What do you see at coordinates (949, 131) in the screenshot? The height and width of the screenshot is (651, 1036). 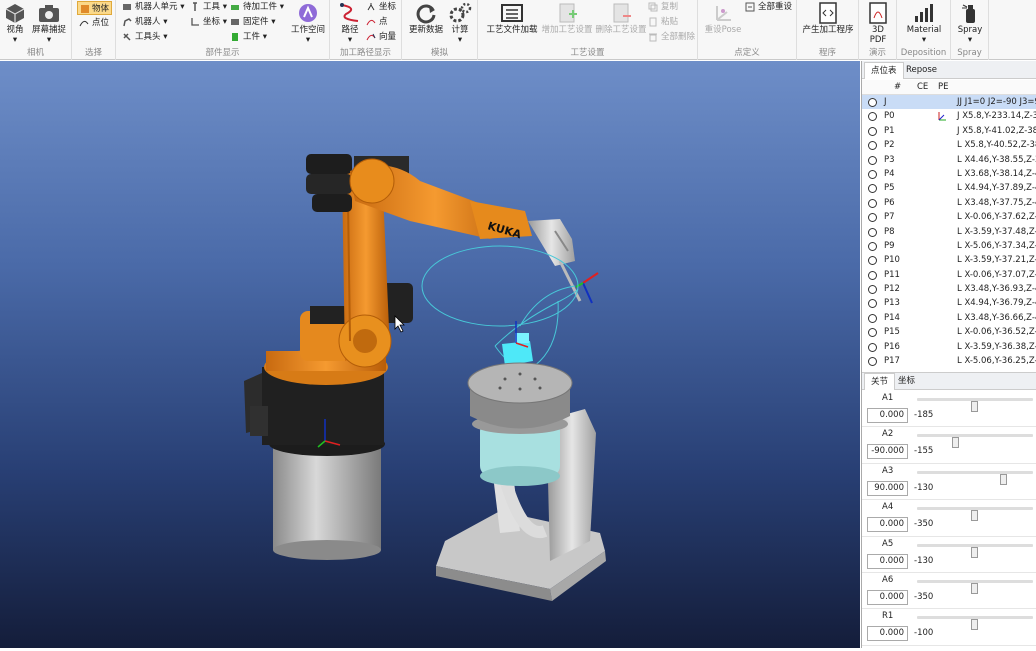 I see `point-row: P1 J X5.8,Y-41.02,Z-38.9` at bounding box center [949, 131].